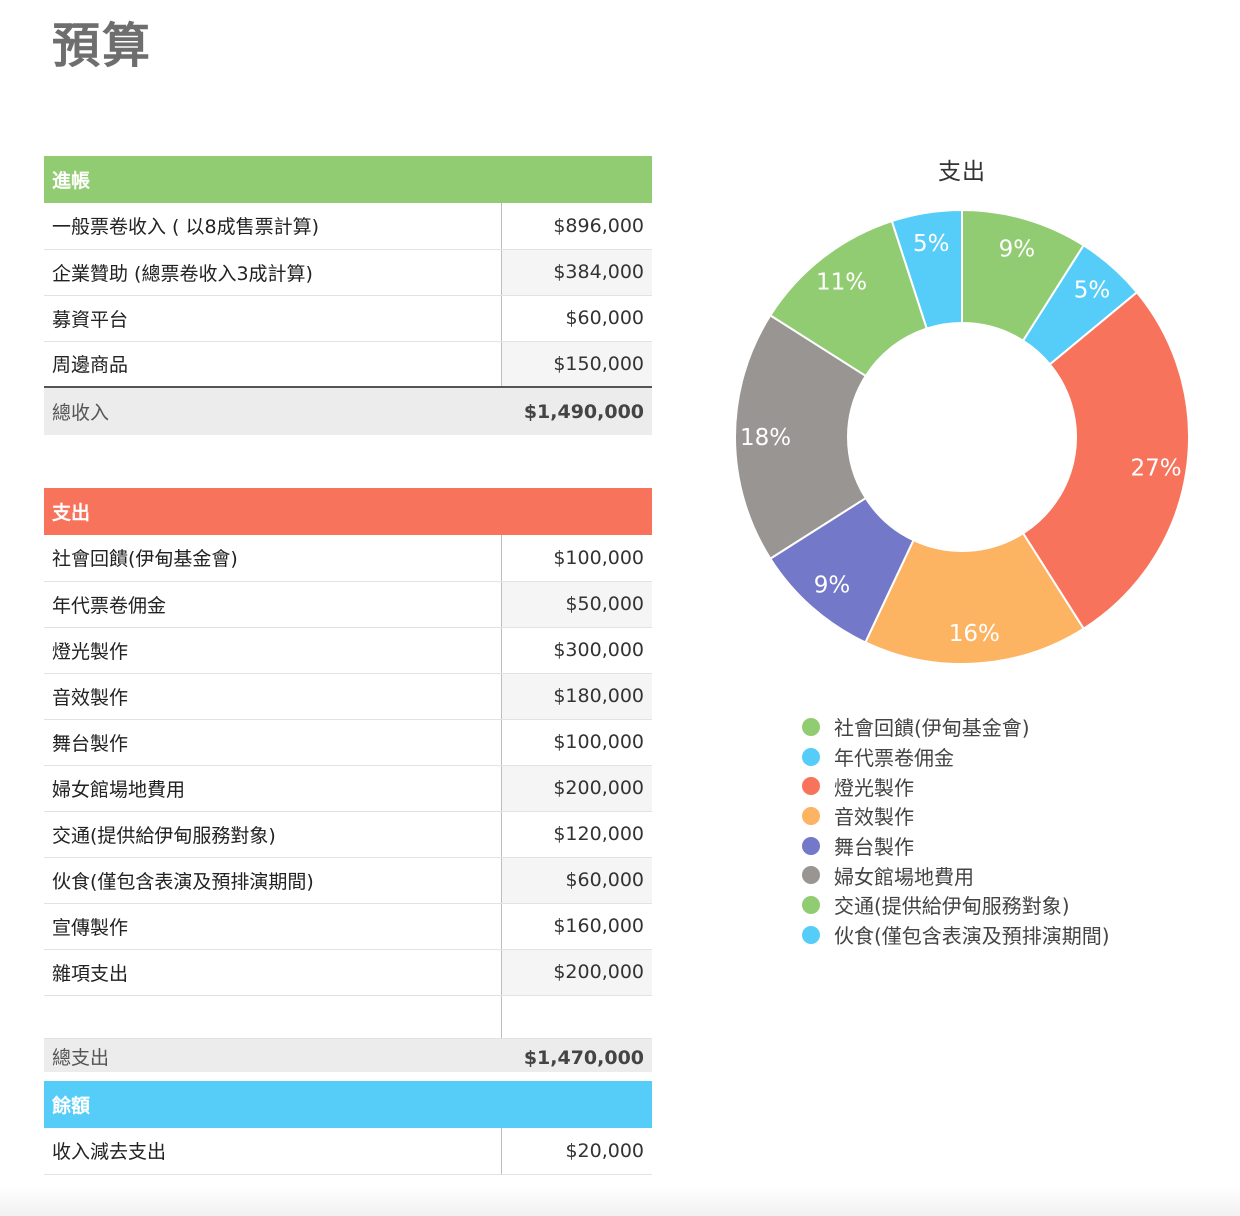 The height and width of the screenshot is (1216, 1240). What do you see at coordinates (273, 788) in the screenshot?
I see `row-label: 婦女館場地費用` at bounding box center [273, 788].